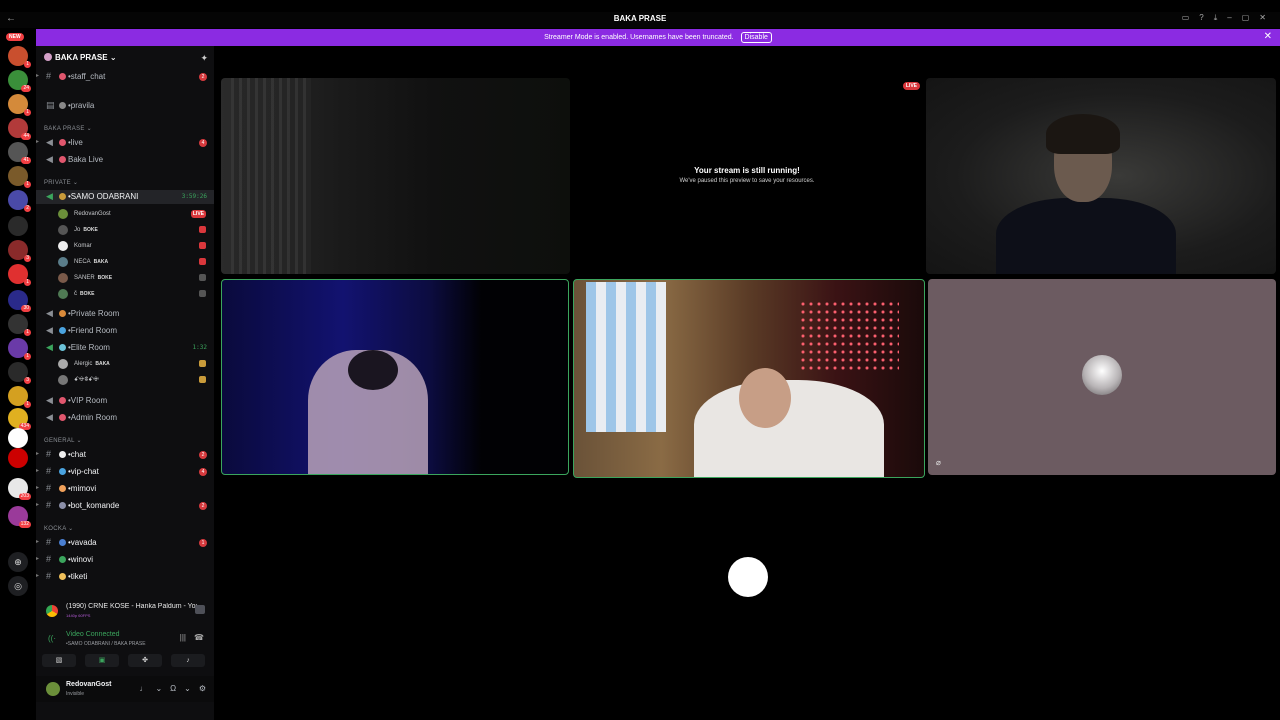 Image resolution: width=1280 pixels, height=720 pixels. What do you see at coordinates (125, 577) in the screenshot?
I see `channel-tiketi: ▸ # •tiketi` at bounding box center [125, 577].